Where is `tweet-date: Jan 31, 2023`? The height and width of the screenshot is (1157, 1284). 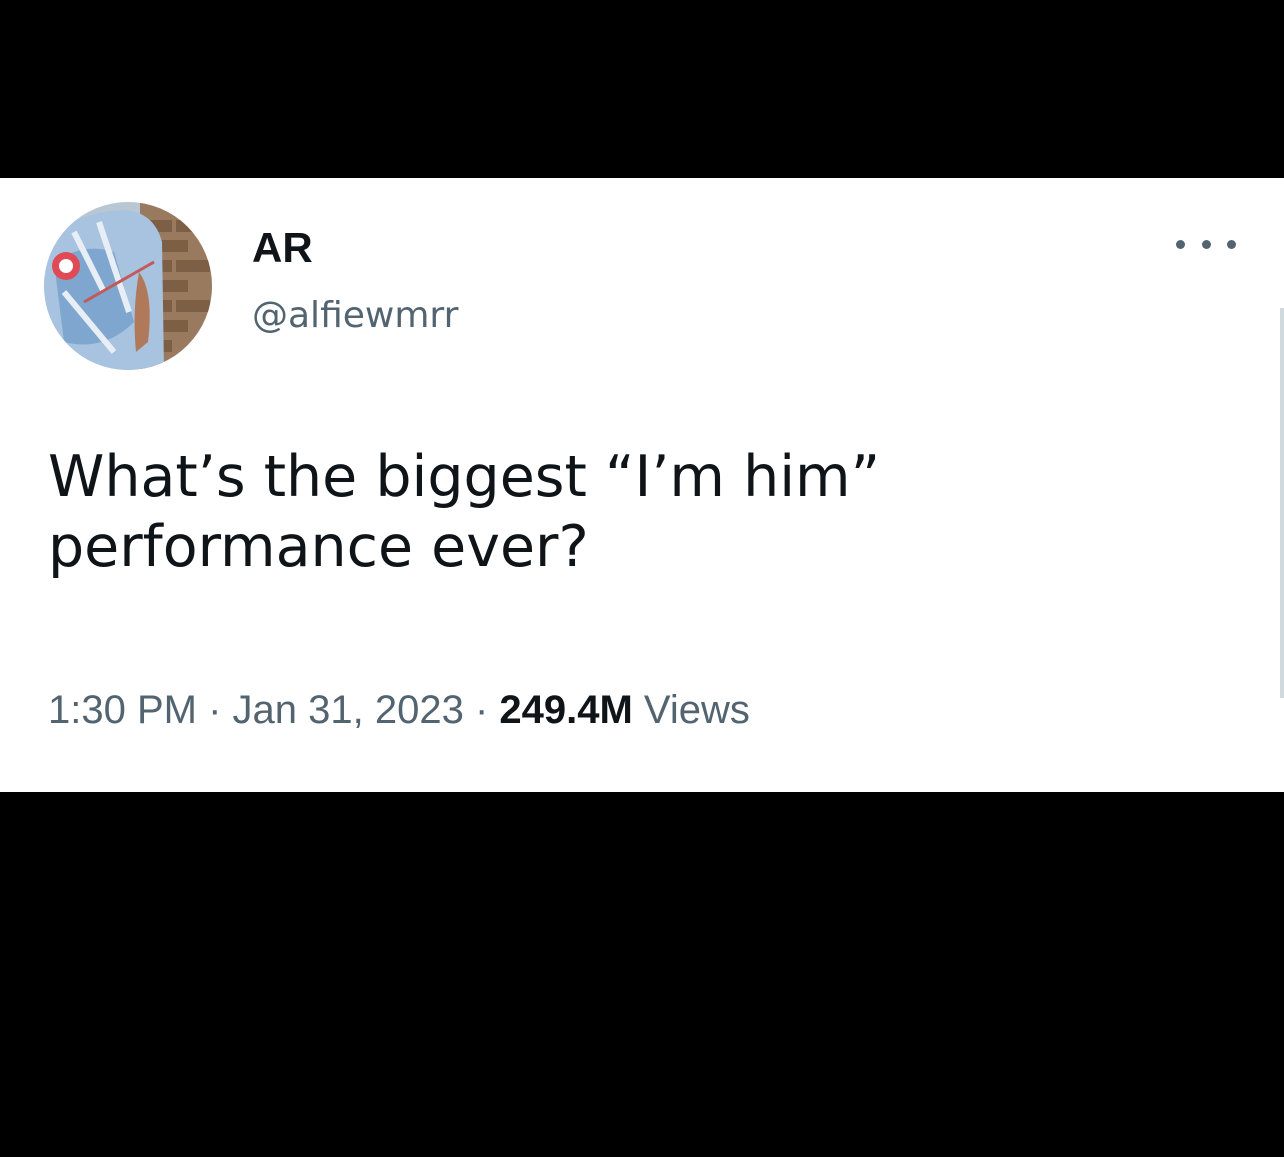 tweet-date: Jan 31, 2023 is located at coordinates (348, 710).